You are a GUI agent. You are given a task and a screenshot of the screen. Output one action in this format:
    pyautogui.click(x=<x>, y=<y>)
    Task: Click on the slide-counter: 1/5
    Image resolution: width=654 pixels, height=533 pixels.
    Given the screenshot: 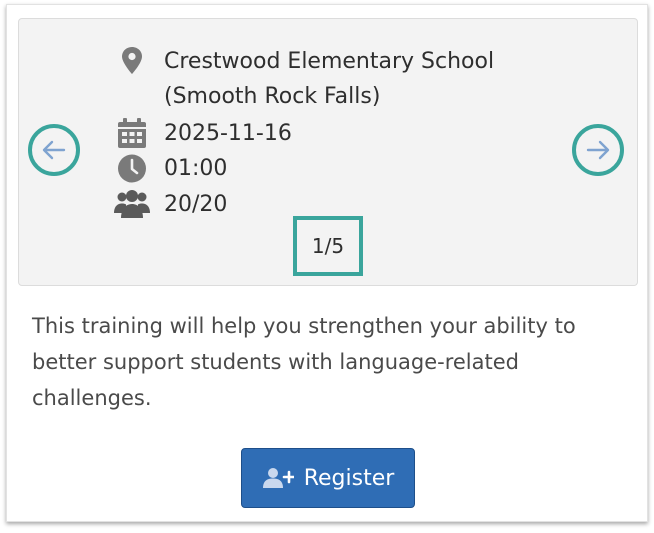 What is the action you would take?
    pyautogui.click(x=328, y=246)
    